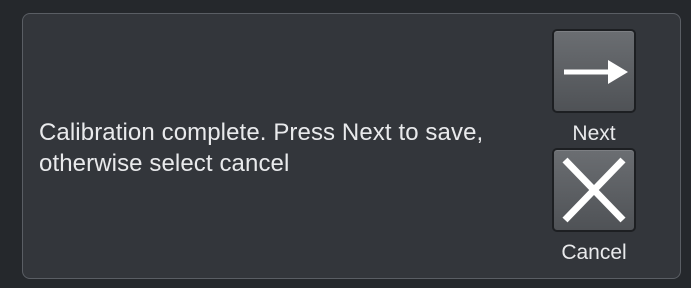 This screenshot has width=691, height=288. Describe the element at coordinates (594, 134) in the screenshot. I see `next-button-label: Next` at that location.